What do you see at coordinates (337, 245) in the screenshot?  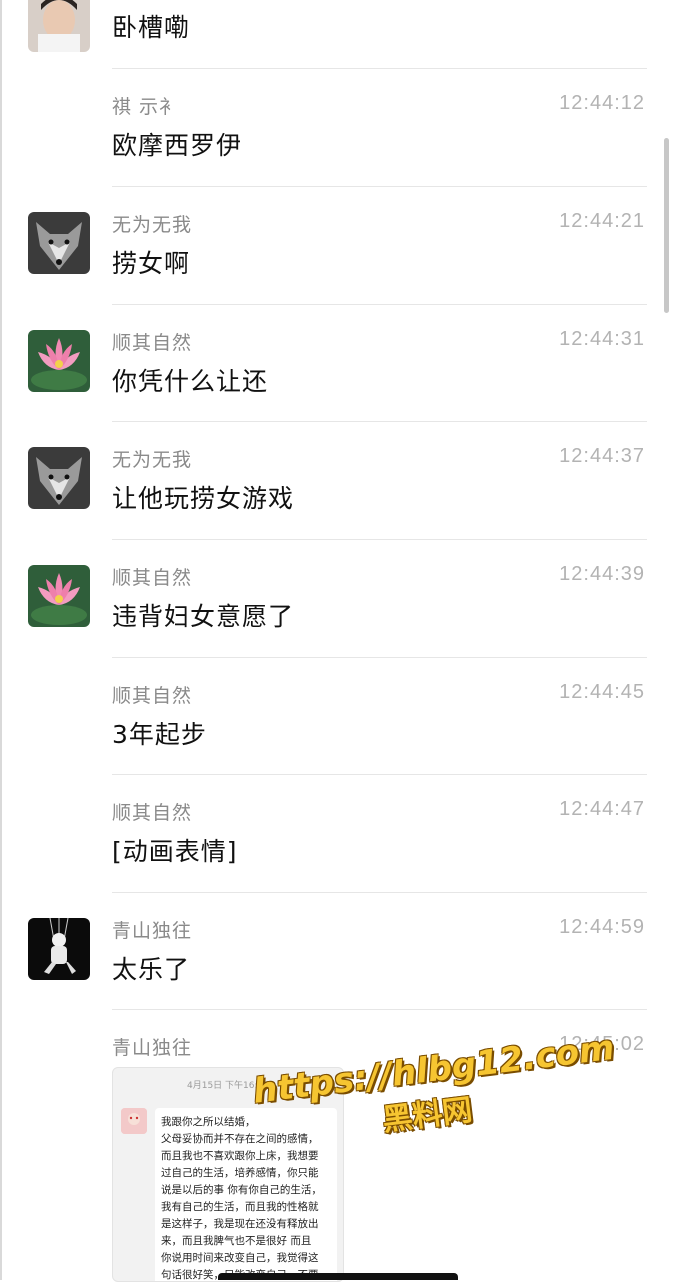 I see `chat-message: 无为无我 12:44:21 捞女啊` at bounding box center [337, 245].